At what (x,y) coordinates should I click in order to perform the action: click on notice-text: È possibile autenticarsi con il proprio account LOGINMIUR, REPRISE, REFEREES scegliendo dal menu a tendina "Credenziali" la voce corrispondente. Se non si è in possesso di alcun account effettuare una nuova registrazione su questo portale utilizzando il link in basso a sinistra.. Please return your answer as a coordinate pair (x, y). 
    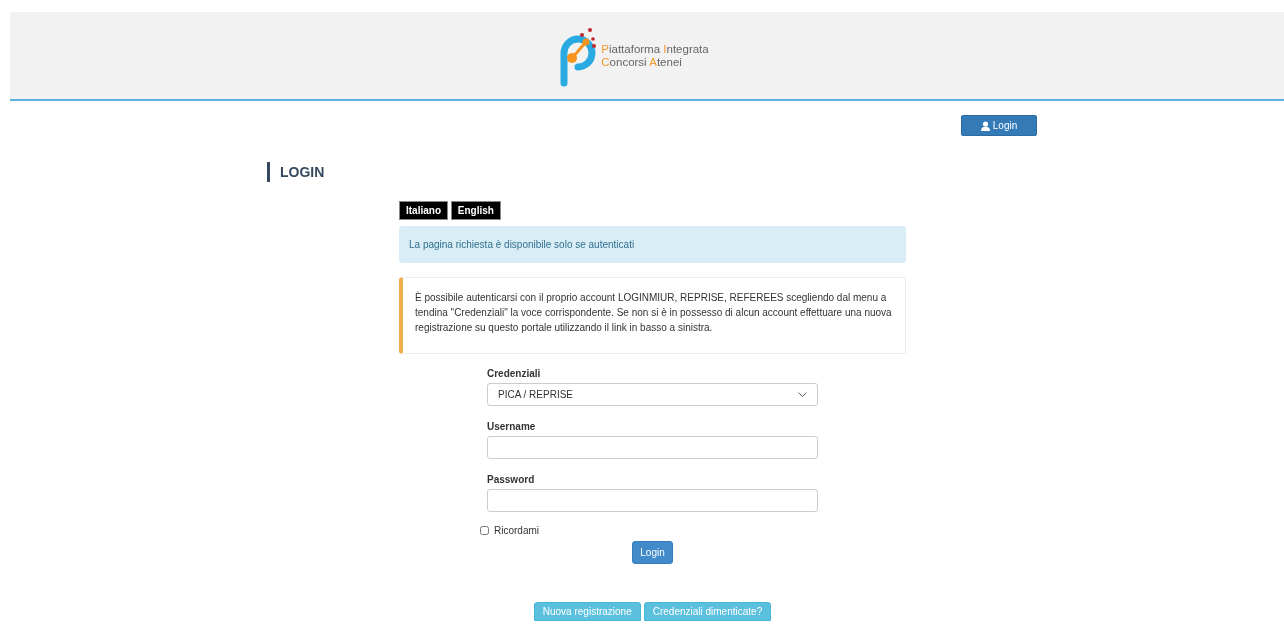
    Looking at the image, I should click on (652, 315).